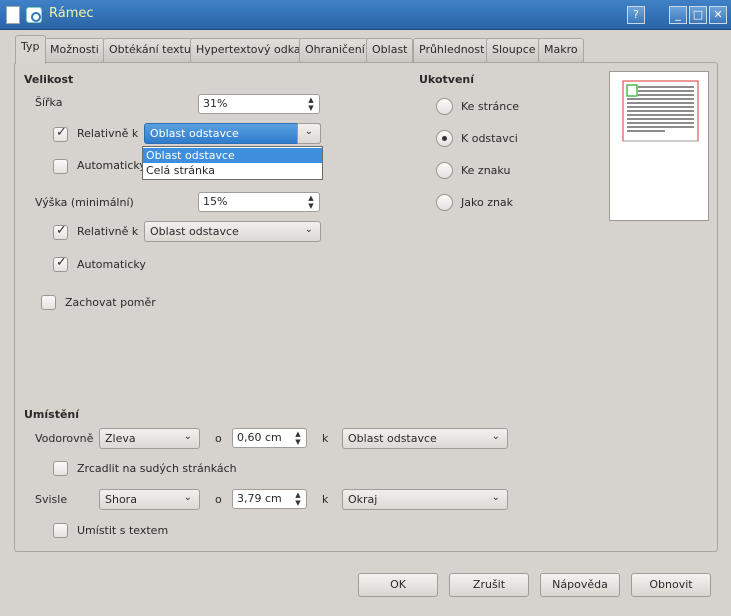 Image resolution: width=731 pixels, height=616 pixels. What do you see at coordinates (489, 138) in the screenshot?
I see `anchor-label-paragraph: K odstavci` at bounding box center [489, 138].